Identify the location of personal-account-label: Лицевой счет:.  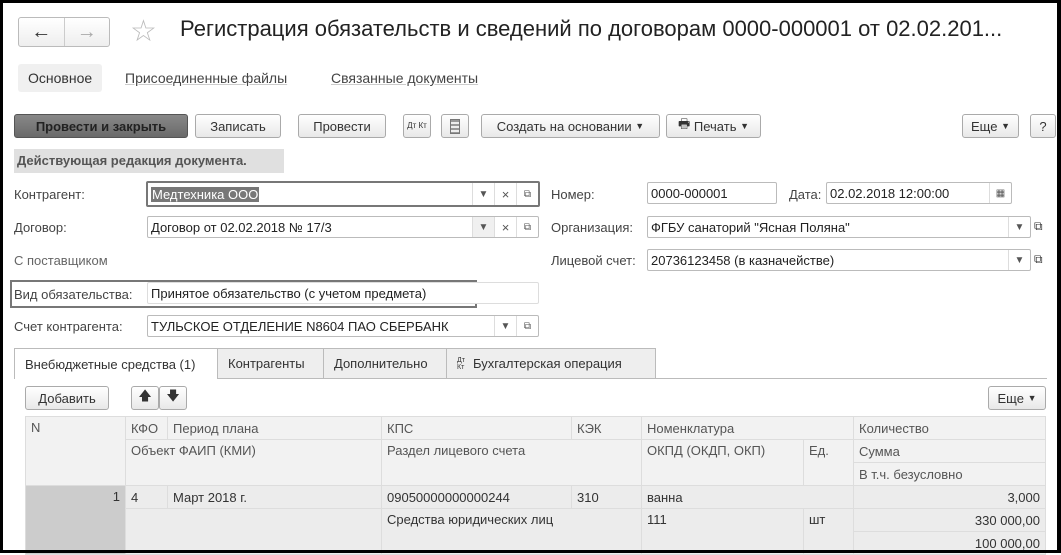
(593, 260).